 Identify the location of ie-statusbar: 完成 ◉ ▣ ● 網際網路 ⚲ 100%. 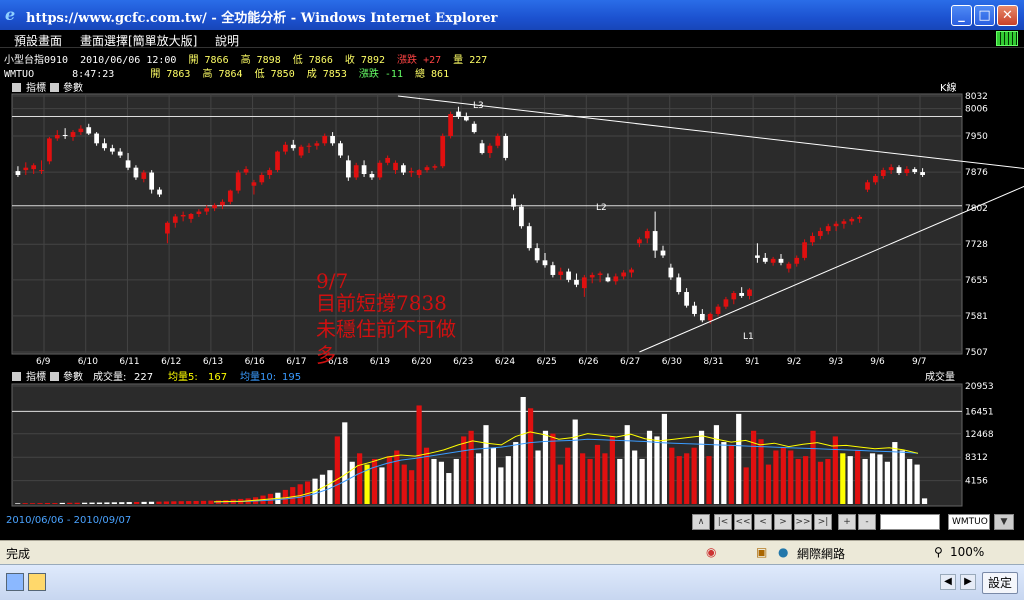
(512, 552).